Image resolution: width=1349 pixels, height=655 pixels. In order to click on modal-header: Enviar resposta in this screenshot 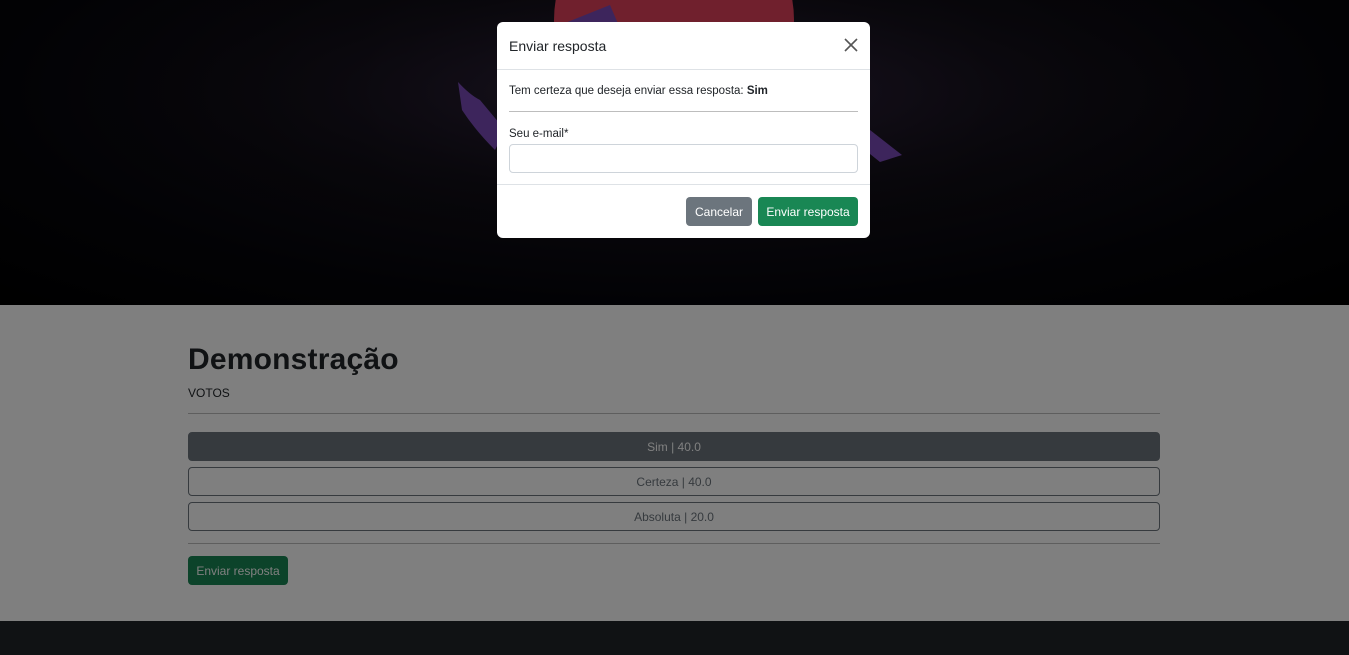, I will do `click(683, 46)`.